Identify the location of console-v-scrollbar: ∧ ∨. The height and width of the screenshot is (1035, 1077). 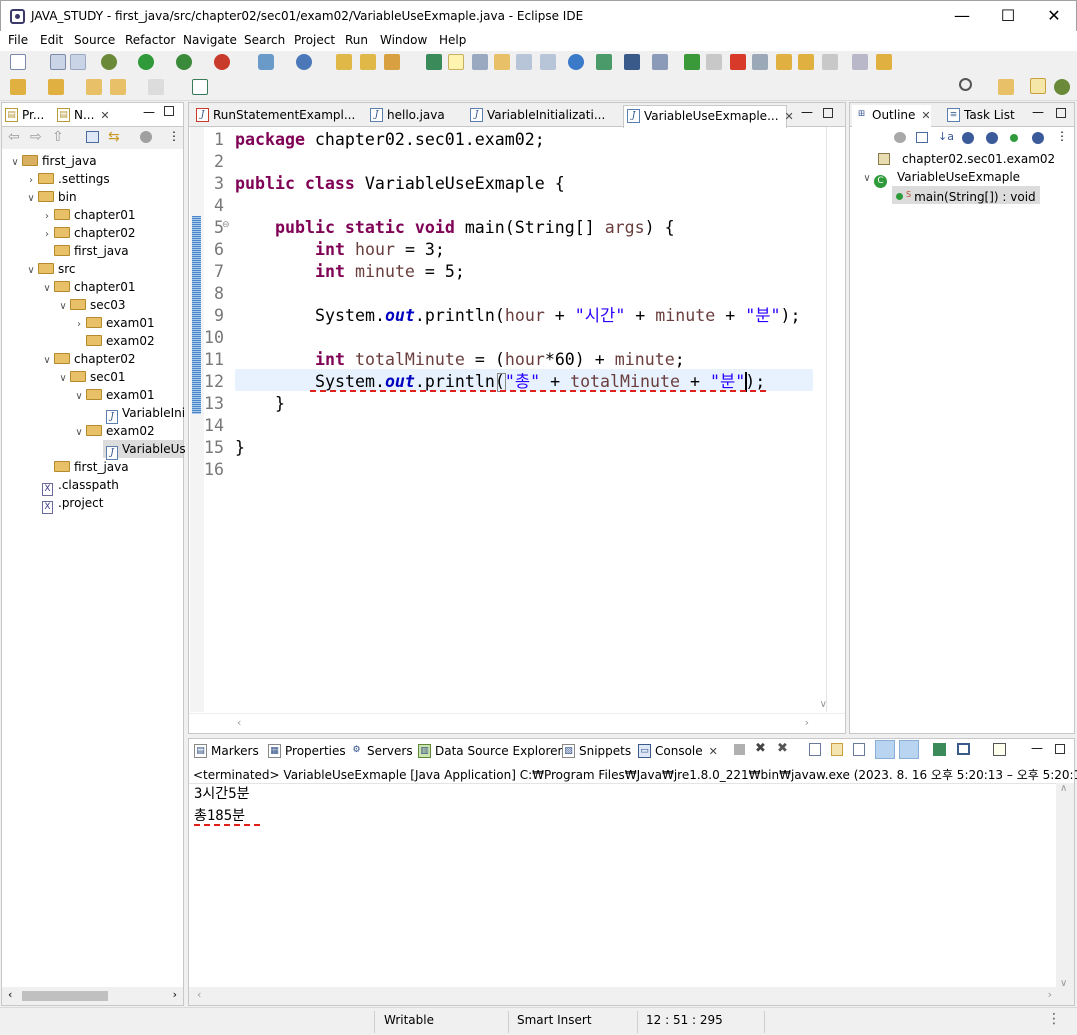
(1065, 886).